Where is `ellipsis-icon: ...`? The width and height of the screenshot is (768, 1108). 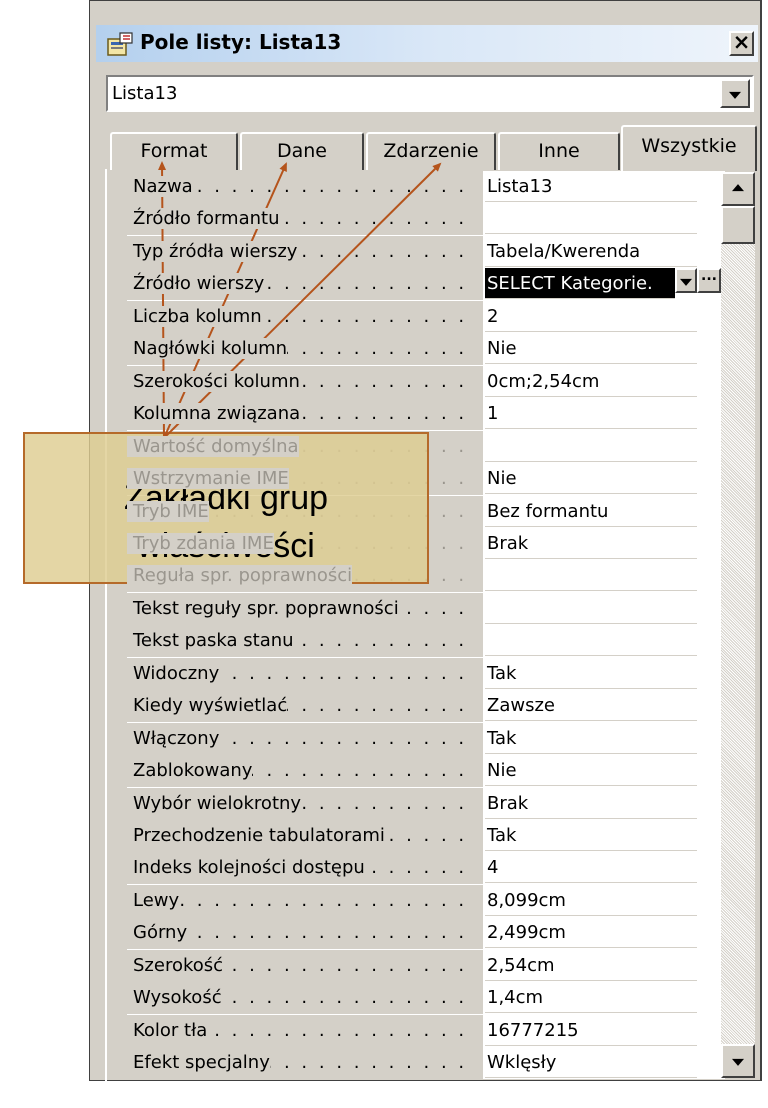 ellipsis-icon: ... is located at coordinates (709, 280).